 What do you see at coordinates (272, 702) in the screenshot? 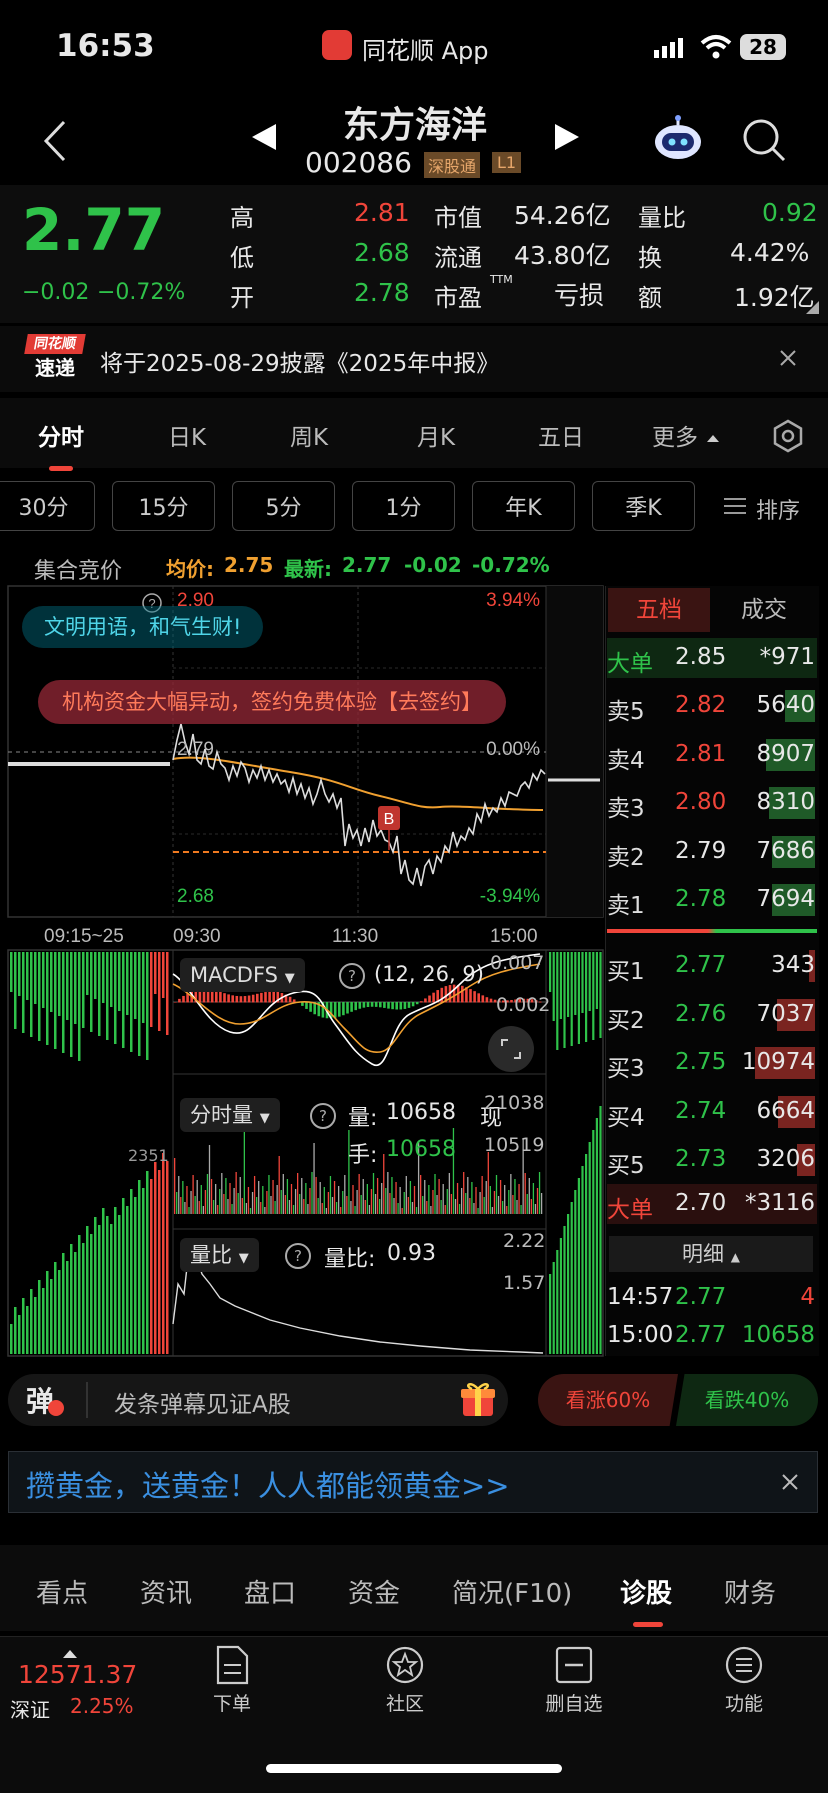
I see `promo-sign-banner: 机构资金大幅异动，签约免费体验【去签约】` at bounding box center [272, 702].